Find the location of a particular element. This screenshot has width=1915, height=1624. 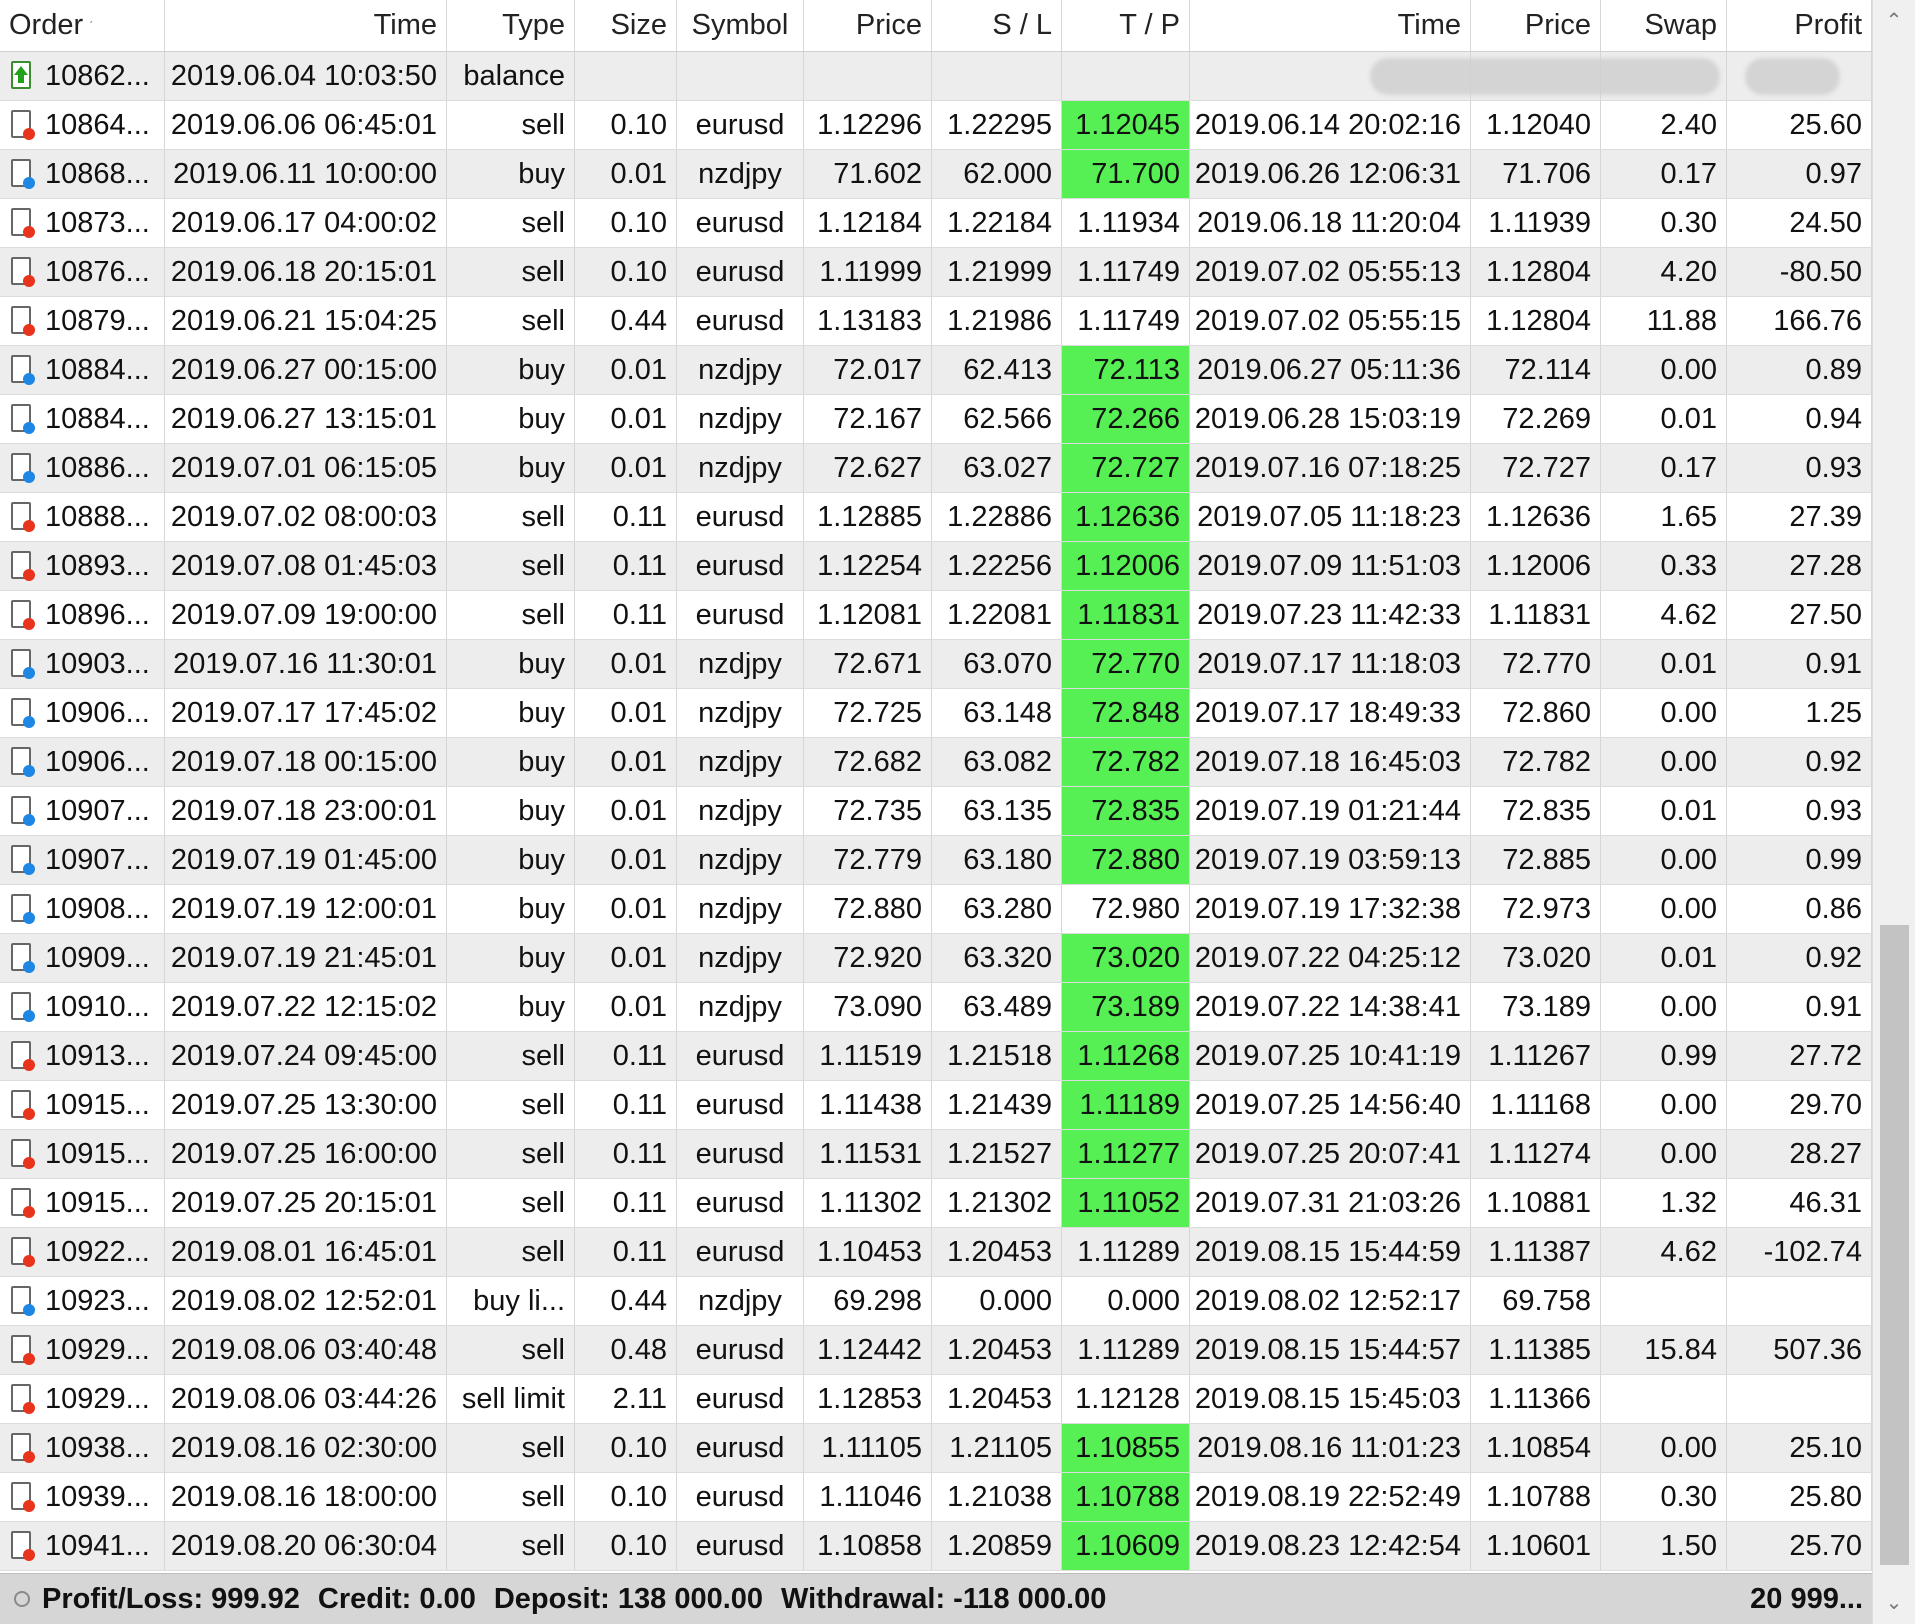

cell-text: 2019.08.16 02:30:00 is located at coordinates (303, 1447).